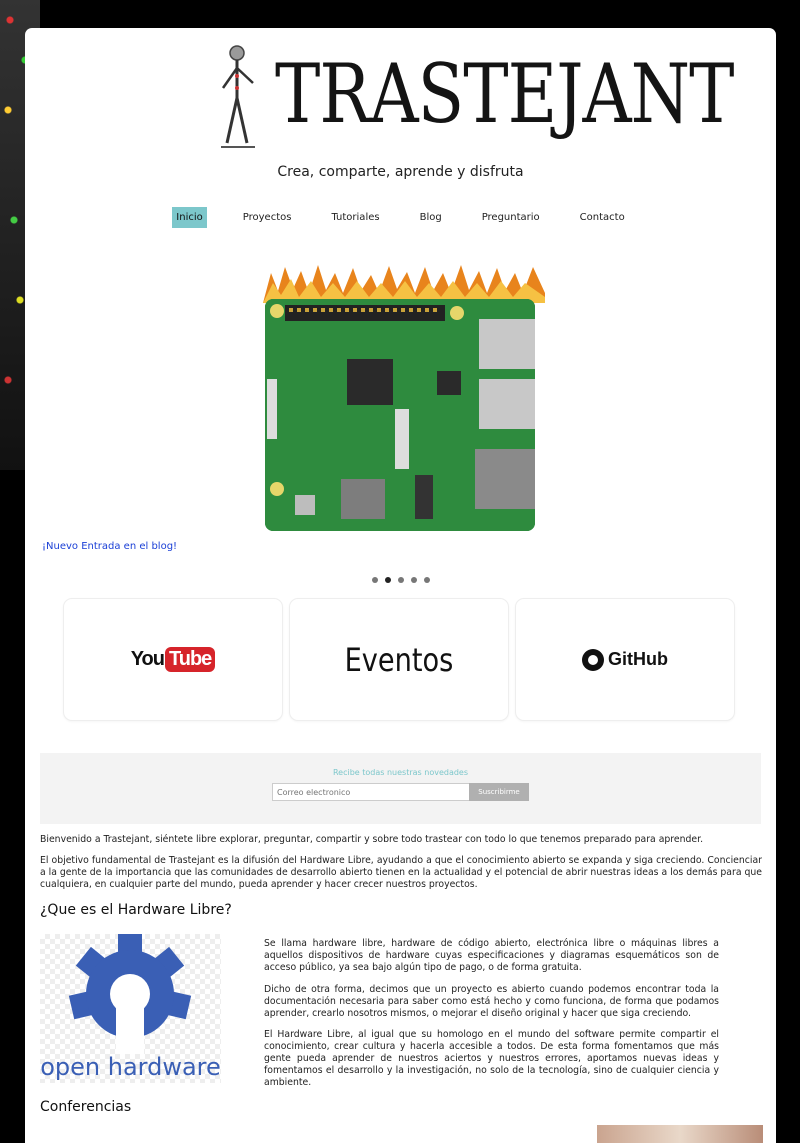 This screenshot has height=1143, width=800. What do you see at coordinates (431, 217) in the screenshot?
I see `nav-item-blog: Blog` at bounding box center [431, 217].